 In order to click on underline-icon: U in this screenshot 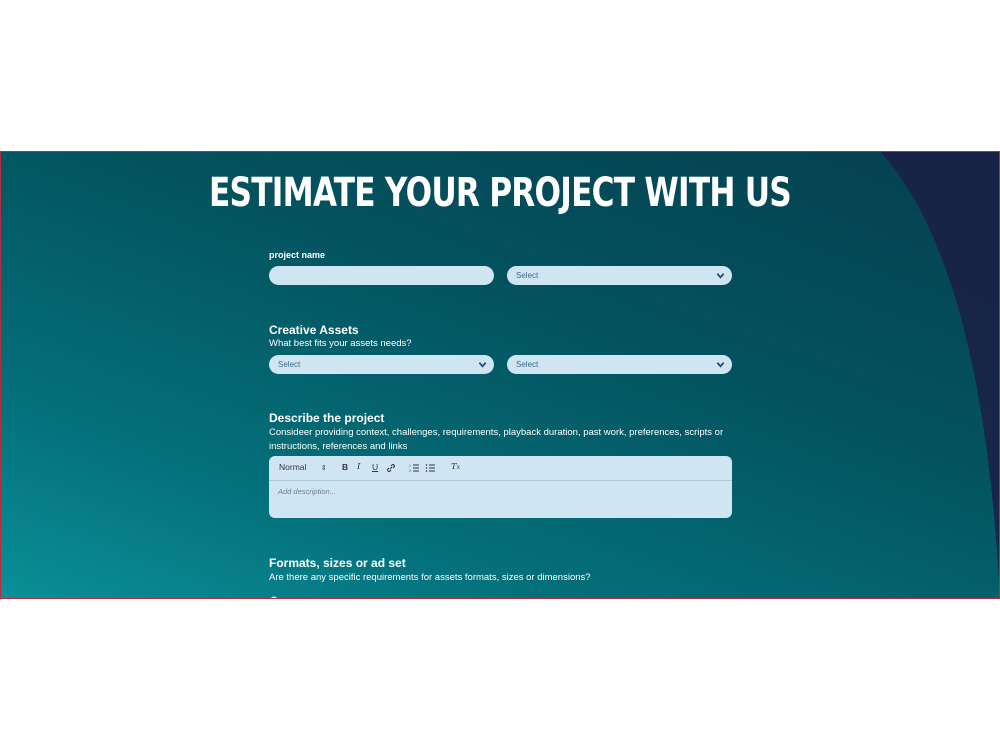, I will do `click(375, 467)`.